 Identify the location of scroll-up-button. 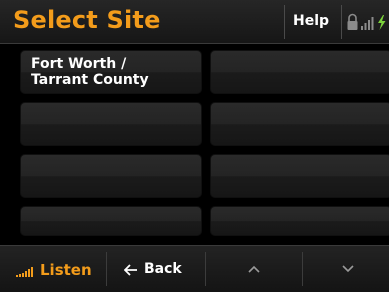
(254, 269).